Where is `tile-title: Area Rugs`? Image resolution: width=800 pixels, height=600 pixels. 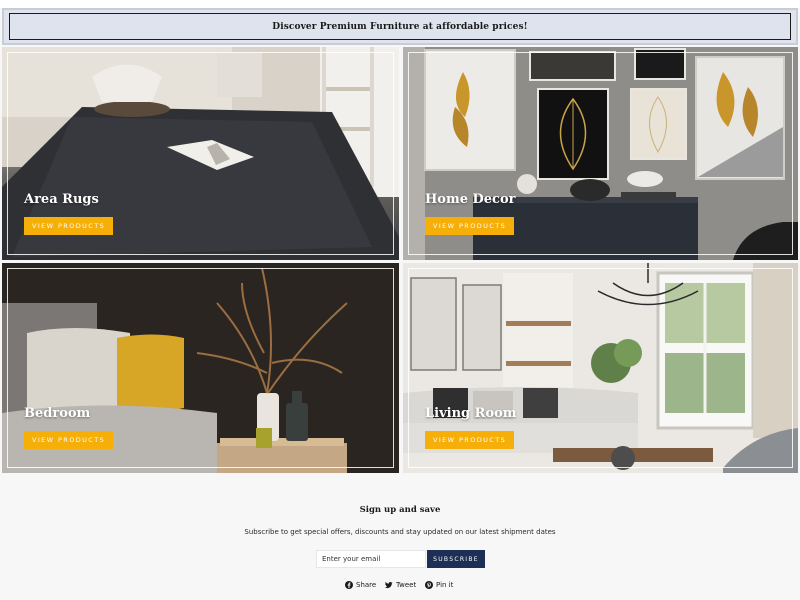 tile-title: Area Rugs is located at coordinates (61, 199).